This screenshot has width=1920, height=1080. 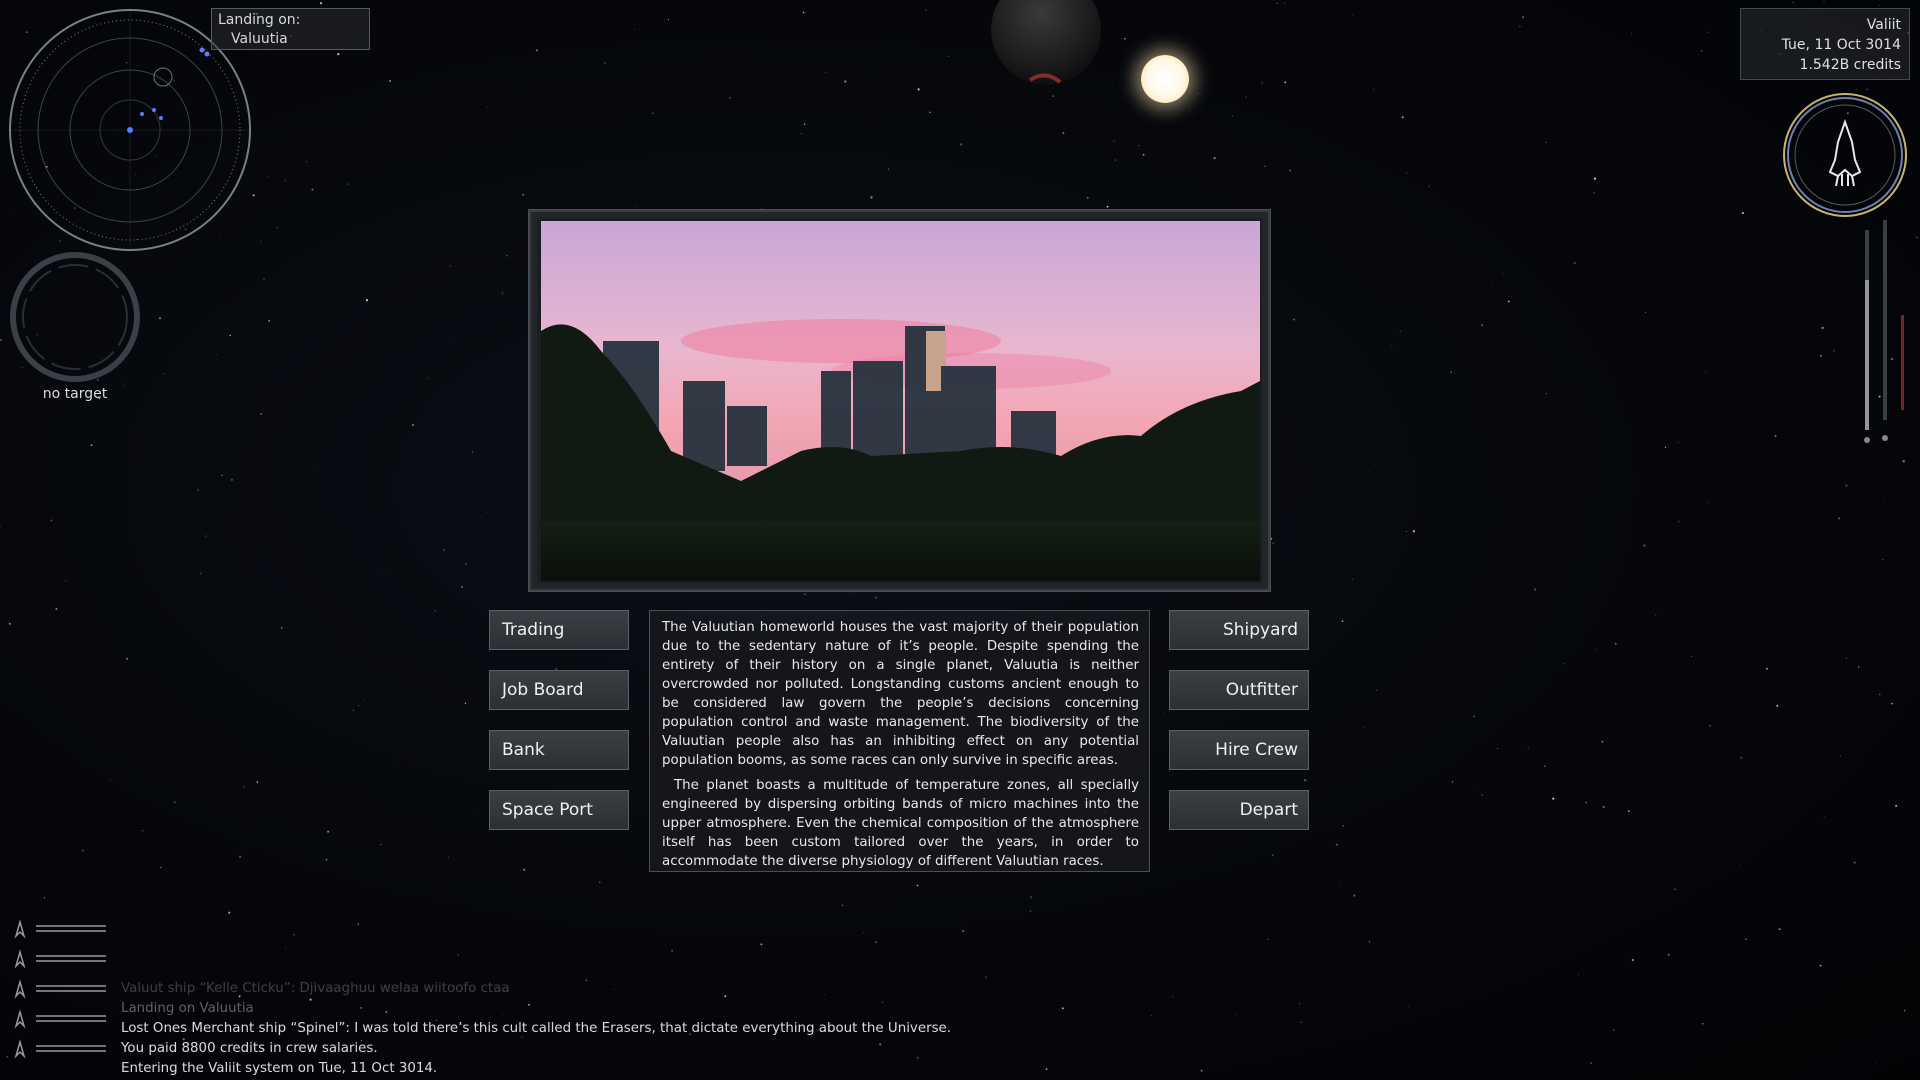 I want to click on log-message: Landing on Valuutia, so click(x=187, y=1008).